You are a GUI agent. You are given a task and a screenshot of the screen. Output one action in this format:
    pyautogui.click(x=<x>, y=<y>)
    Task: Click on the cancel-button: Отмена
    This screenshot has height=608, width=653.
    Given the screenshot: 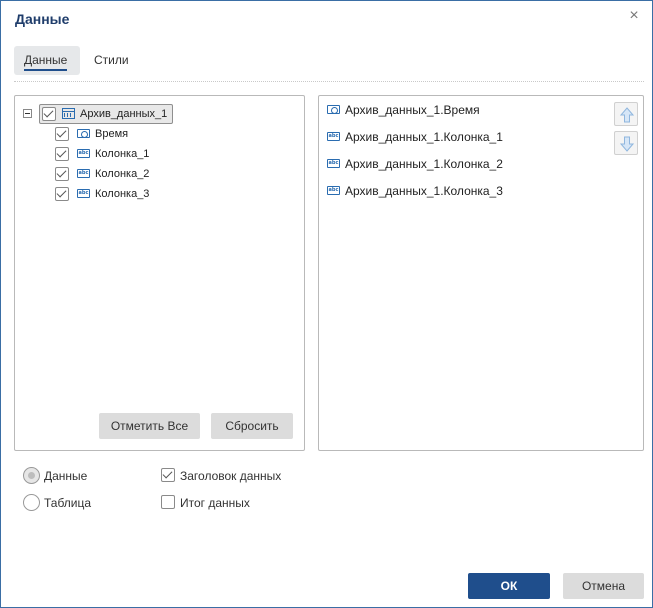 What is the action you would take?
    pyautogui.click(x=603, y=586)
    